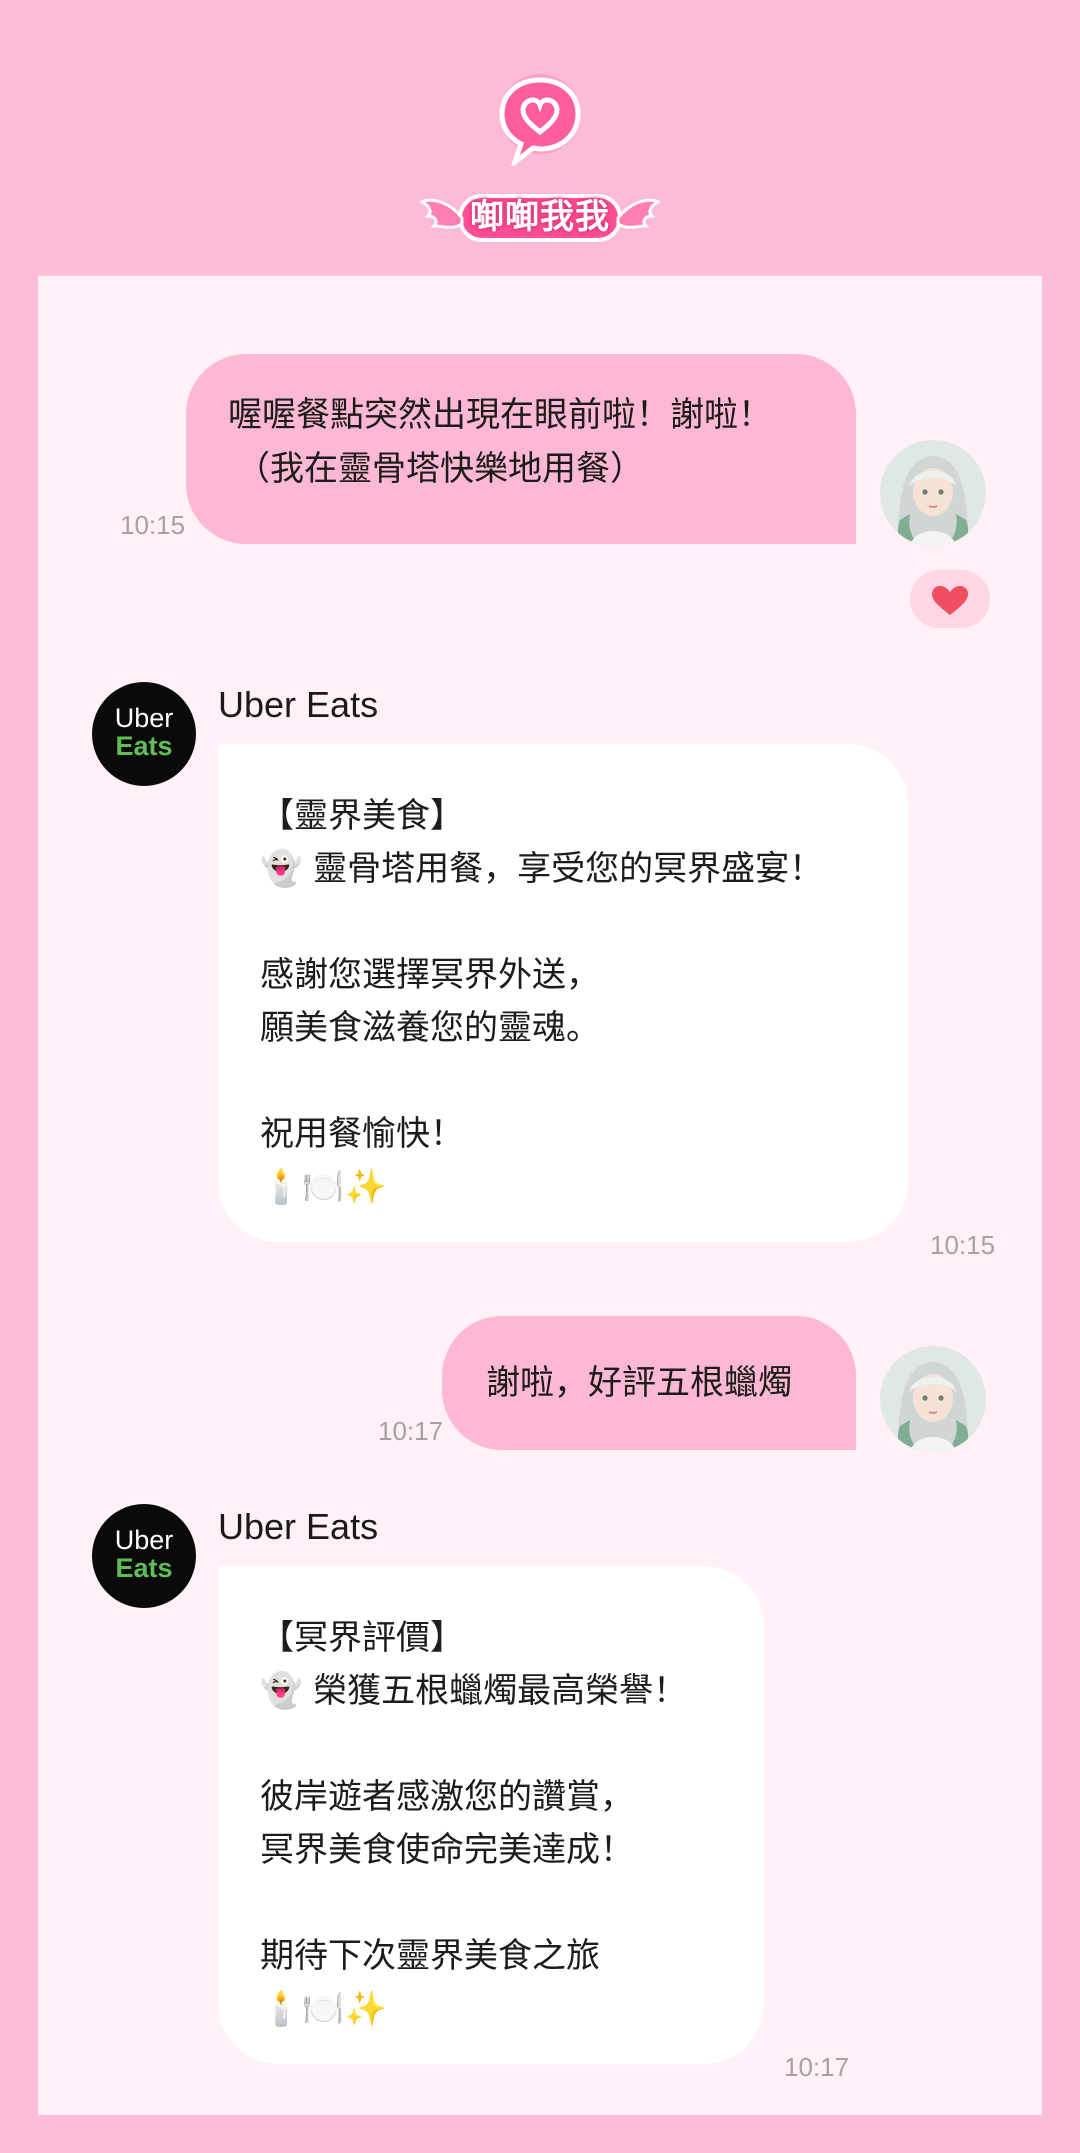 This screenshot has width=1080, height=2153. Describe the element at coordinates (639, 1383) in the screenshot. I see `message-text-line: 謝啦，好評五根蠟燭` at that location.